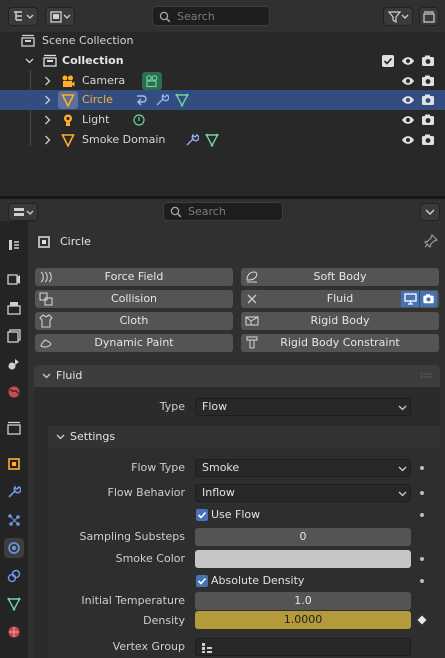 This screenshot has width=445, height=658. I want to click on tab-collection, so click(14, 428).